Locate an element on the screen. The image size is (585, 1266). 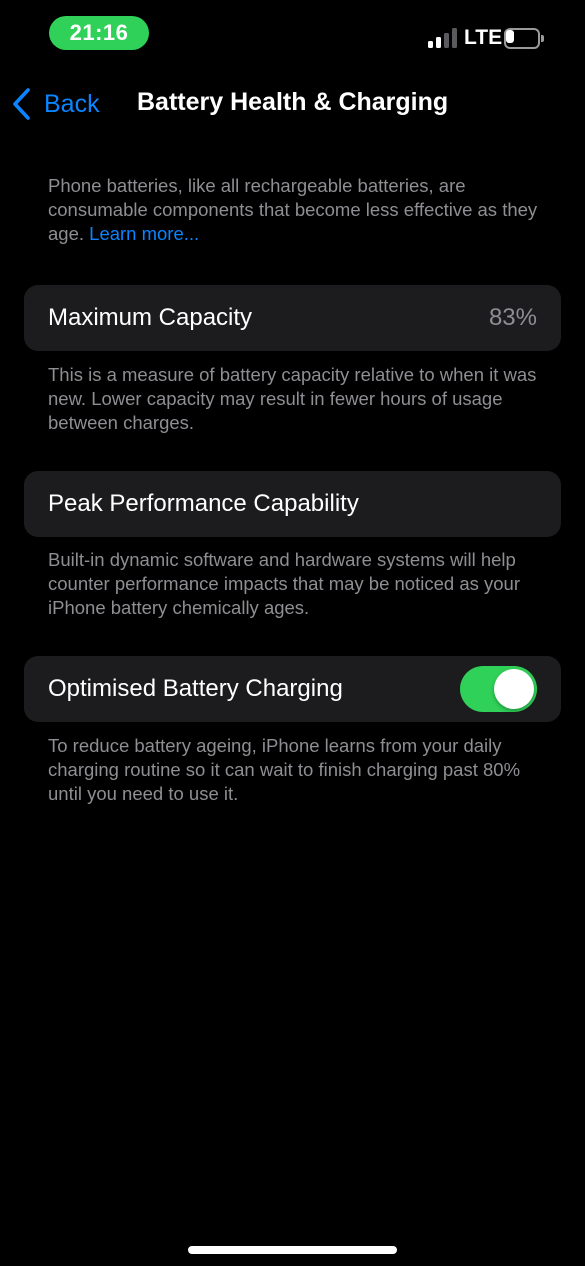
maximum-capacity-label: Maximum Capacity is located at coordinates (150, 317).